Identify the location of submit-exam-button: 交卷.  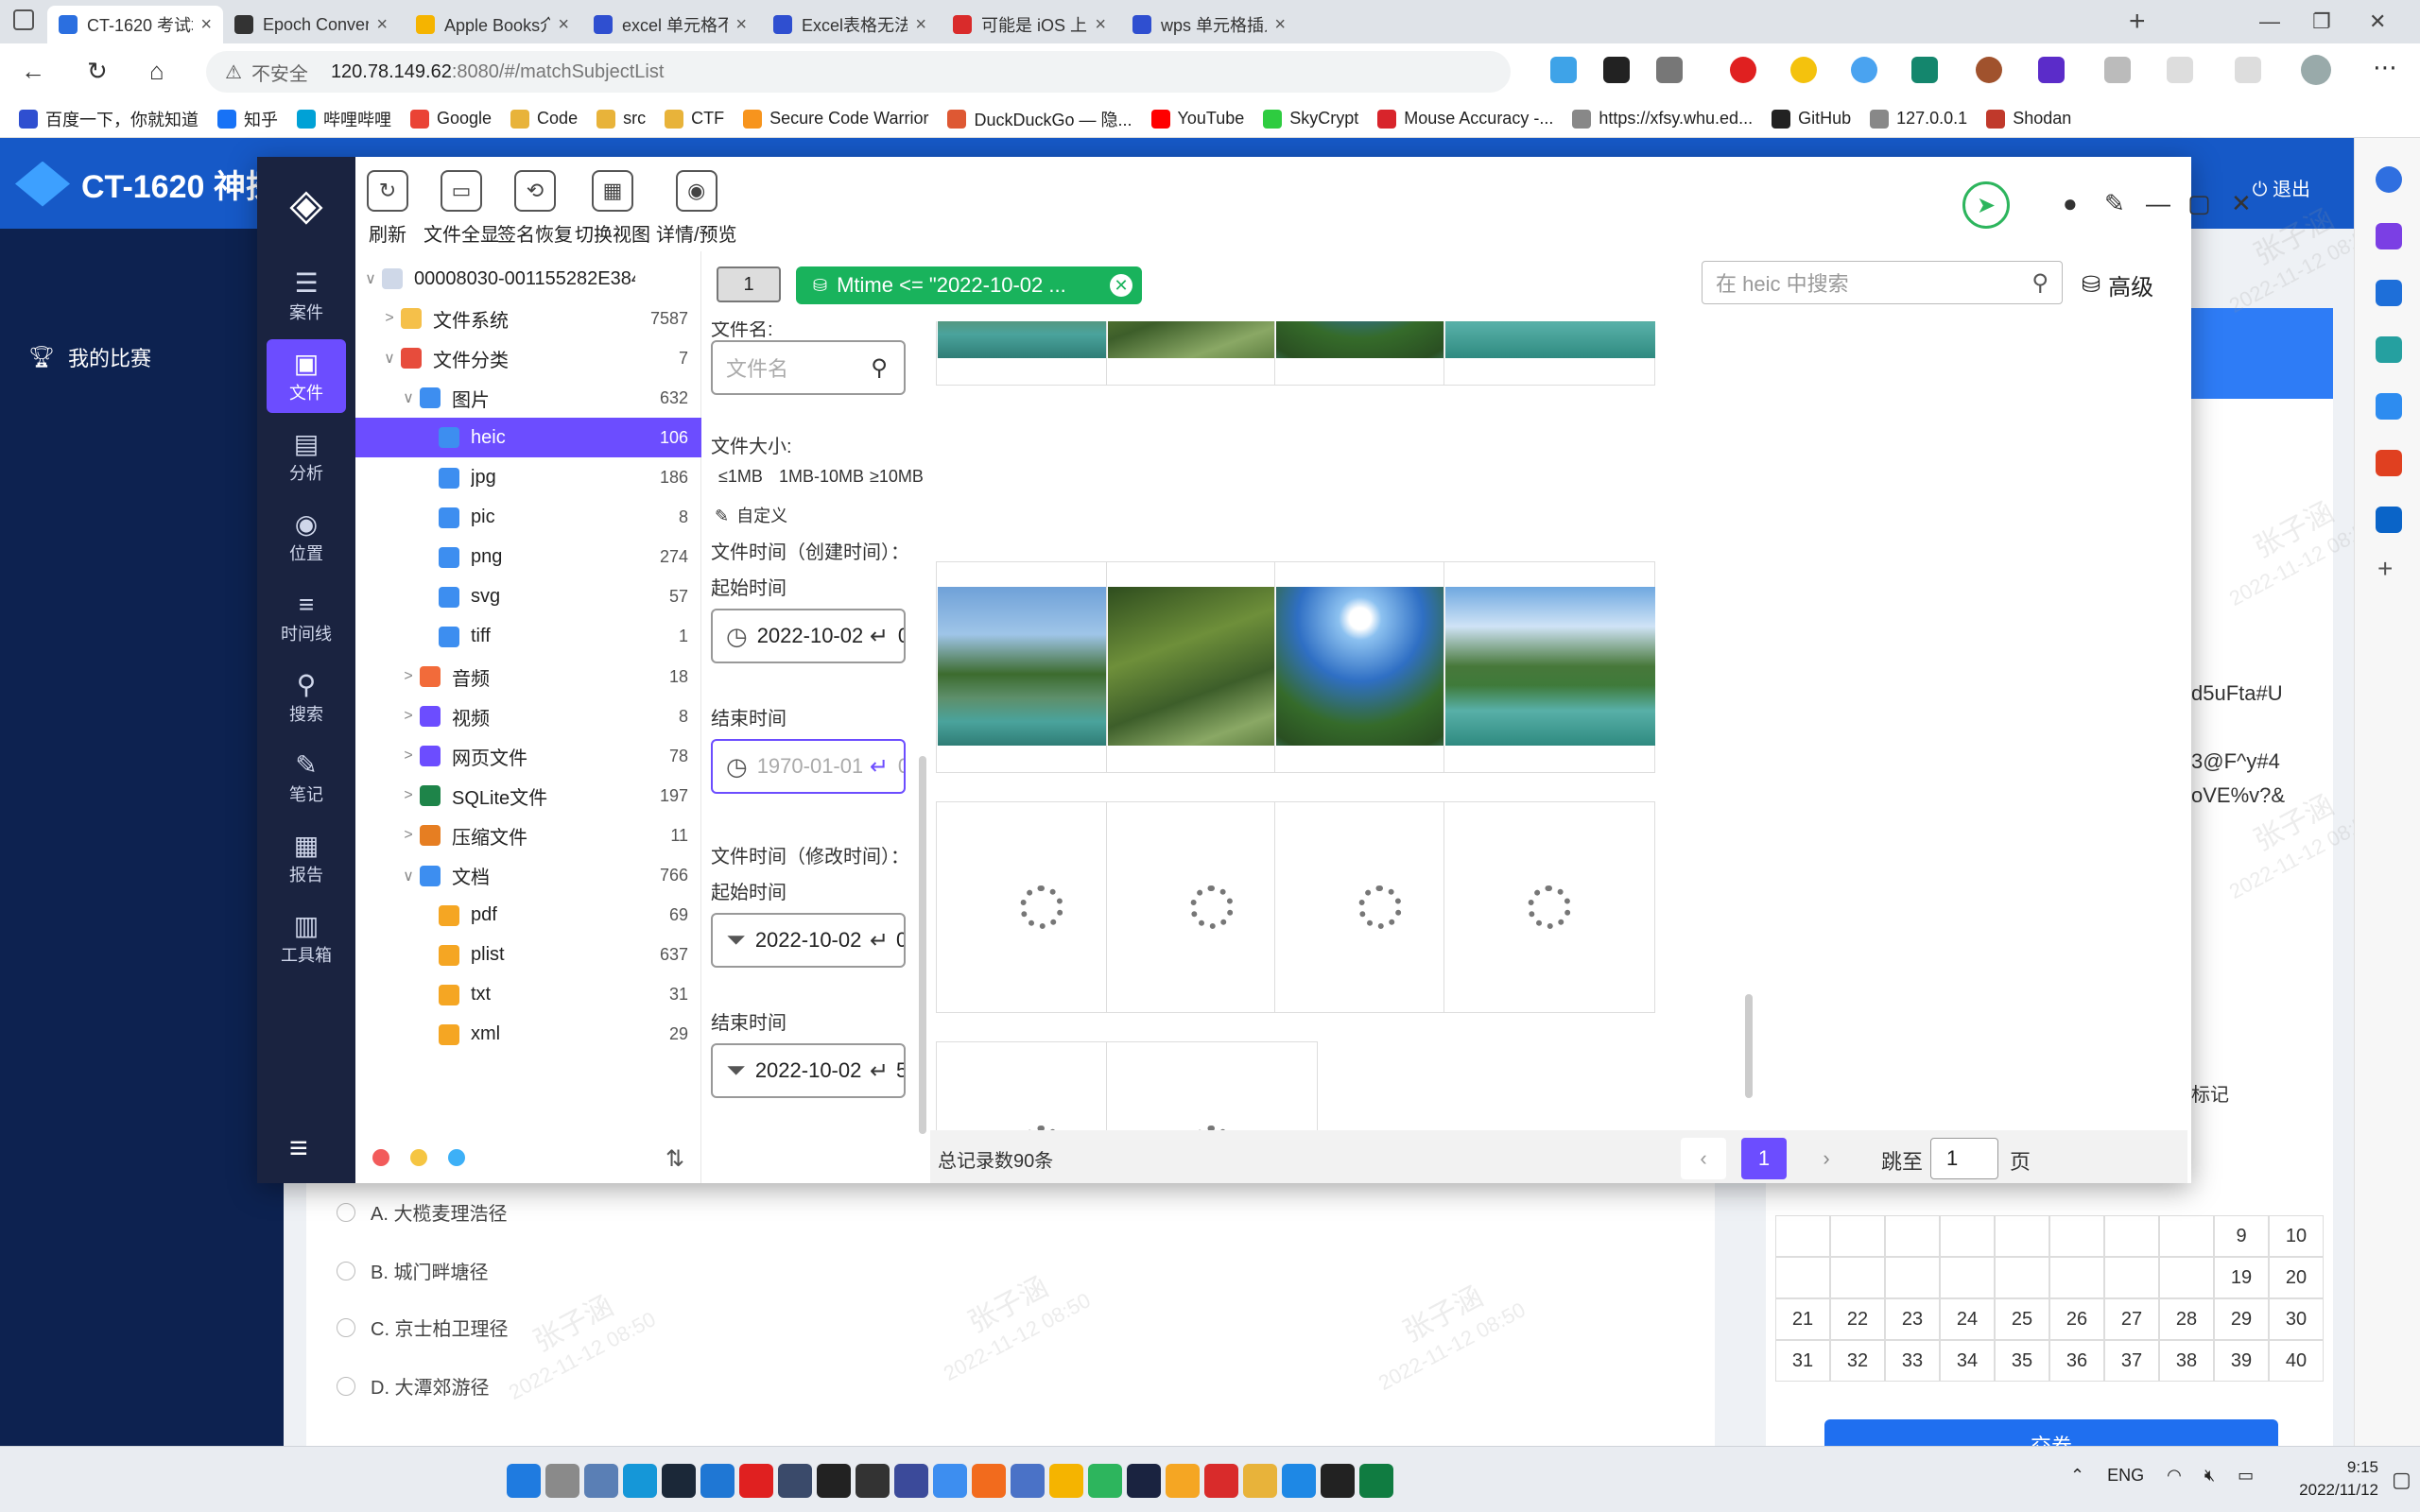
(2051, 1432).